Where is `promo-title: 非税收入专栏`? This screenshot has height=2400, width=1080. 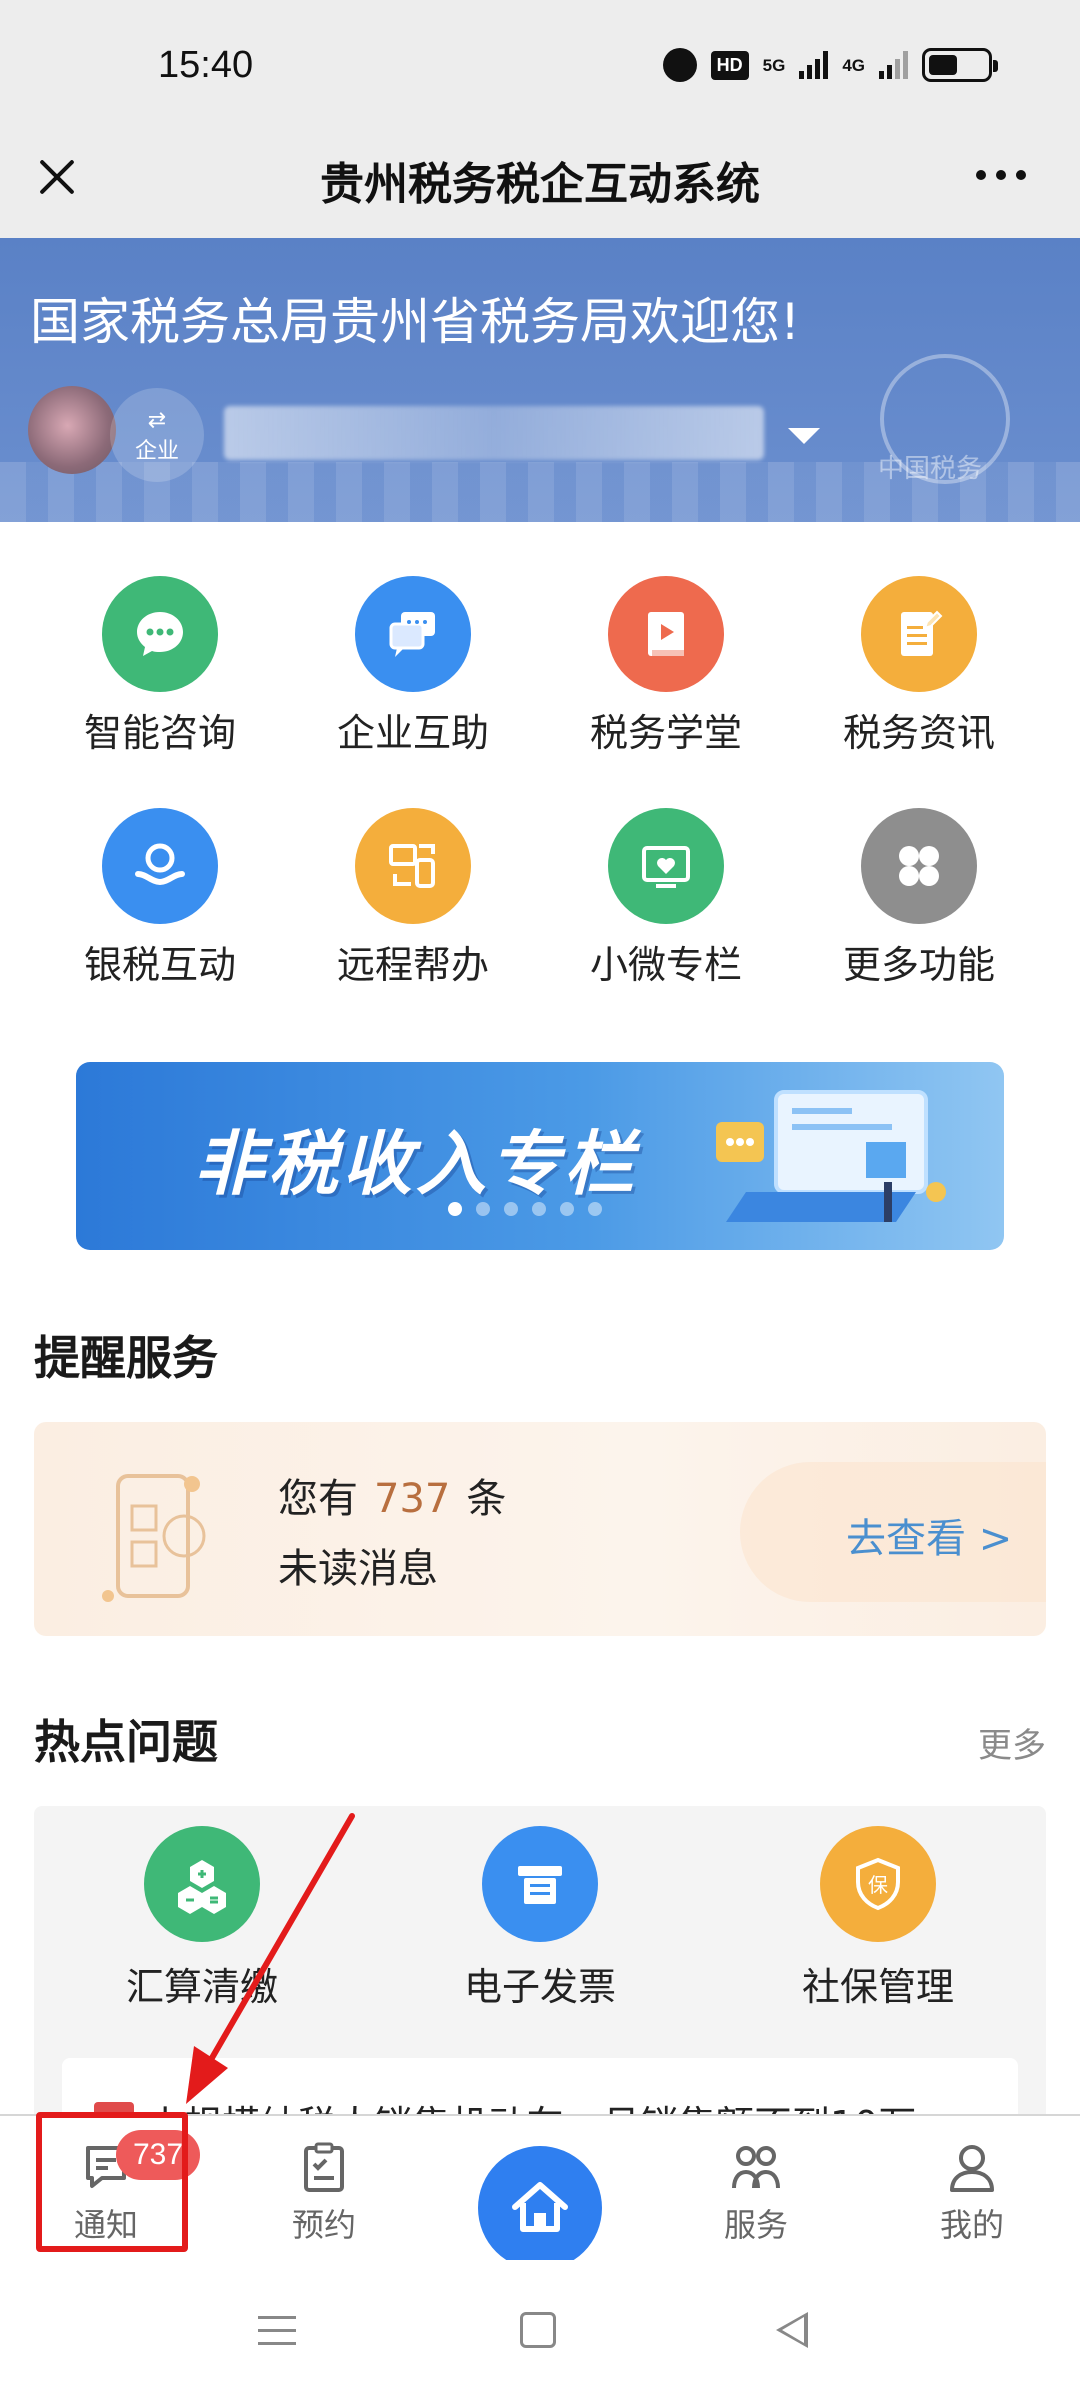 promo-title: 非税收入专栏 is located at coordinates (416, 1164).